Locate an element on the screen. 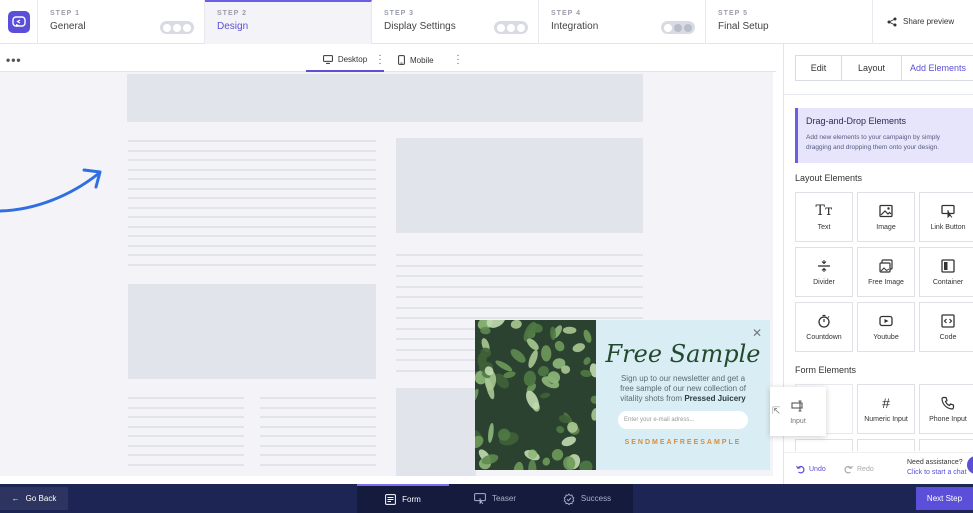 The image size is (973, 513). element-label: Numeric Input is located at coordinates (886, 419).